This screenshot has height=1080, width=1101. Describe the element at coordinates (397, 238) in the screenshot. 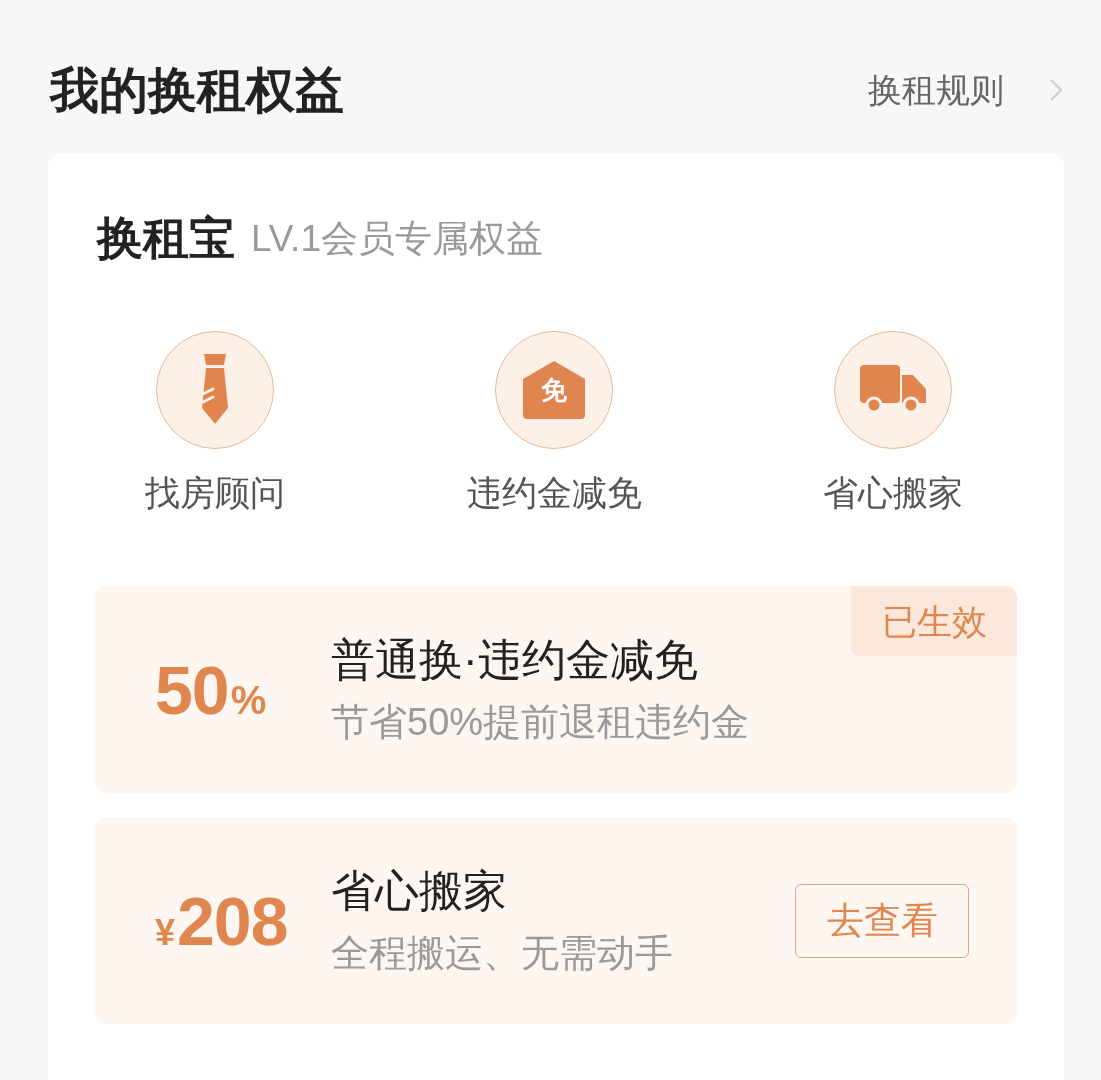

I see `card-subtitle: LV.1会员专属权益` at that location.